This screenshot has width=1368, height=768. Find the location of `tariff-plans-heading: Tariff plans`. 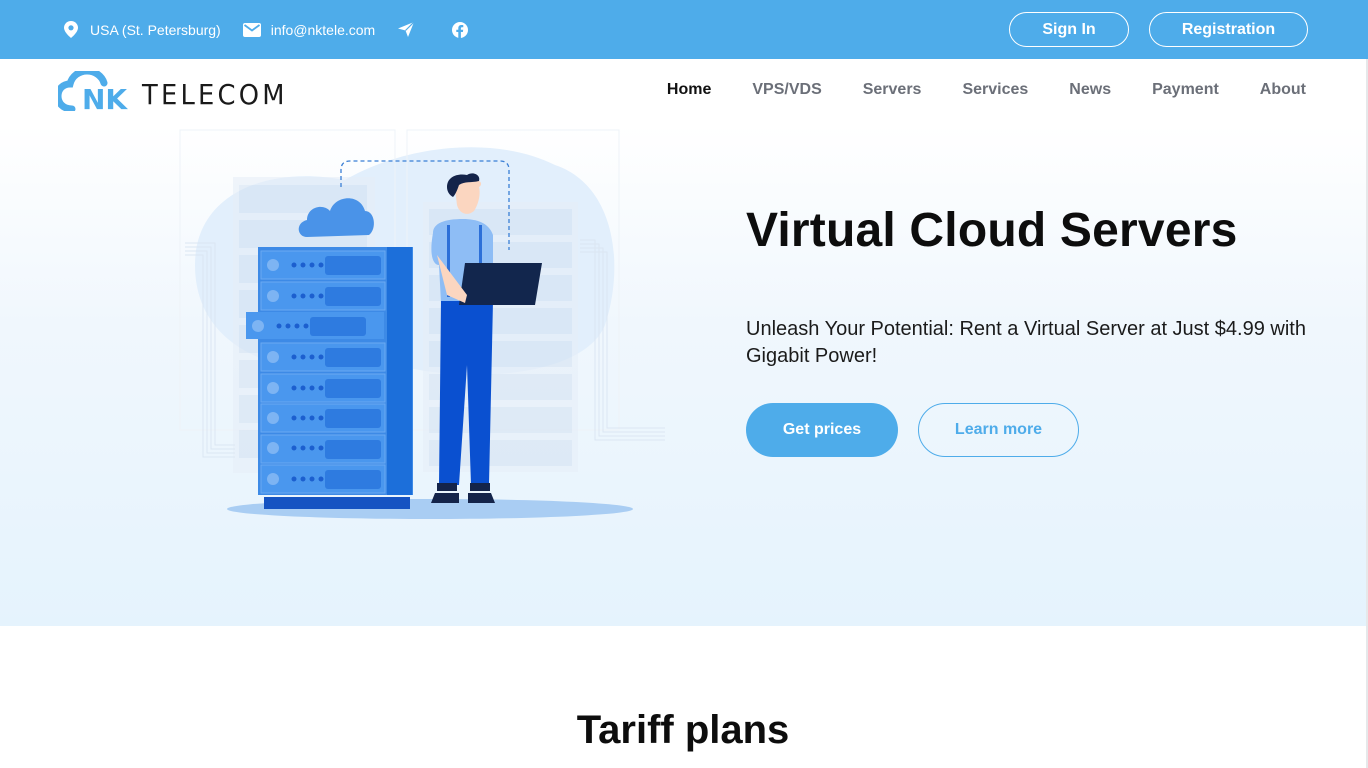

tariff-plans-heading: Tariff plans is located at coordinates (683, 730).